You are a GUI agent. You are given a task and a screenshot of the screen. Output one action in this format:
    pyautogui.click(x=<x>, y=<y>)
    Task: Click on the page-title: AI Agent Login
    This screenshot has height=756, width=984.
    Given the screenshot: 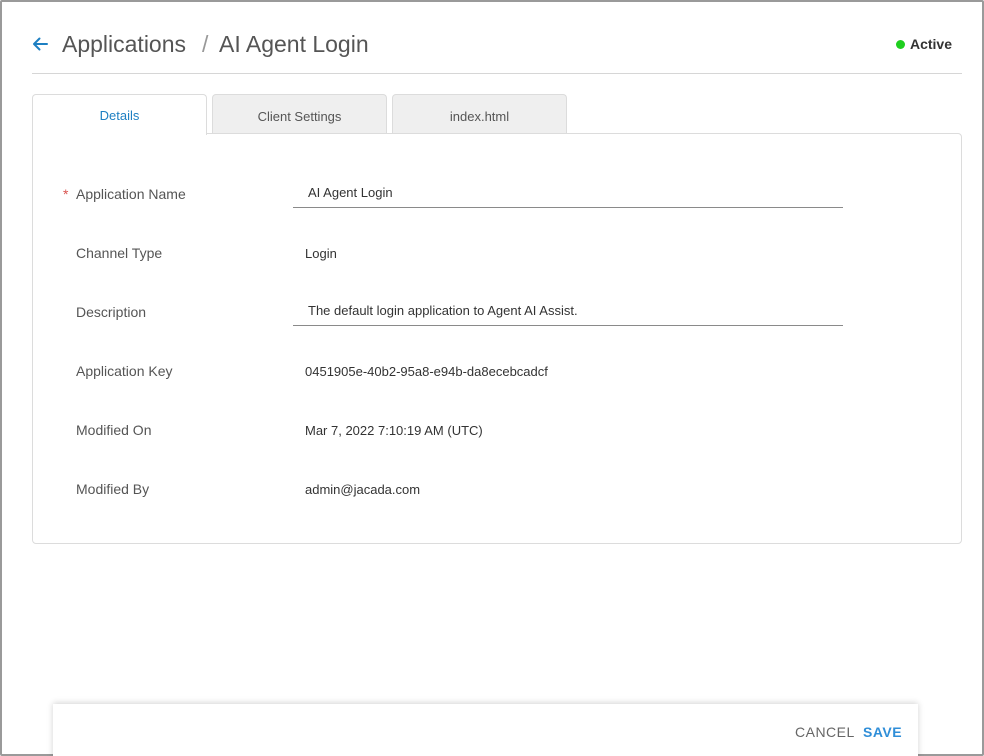 What is the action you would take?
    pyautogui.click(x=294, y=44)
    